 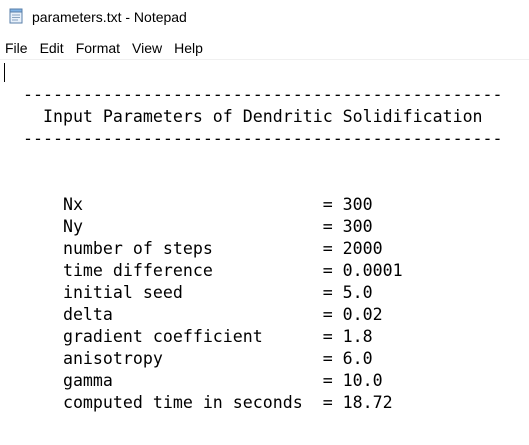 I want to click on window-title: parameters.txt - Notepad, so click(x=109, y=17).